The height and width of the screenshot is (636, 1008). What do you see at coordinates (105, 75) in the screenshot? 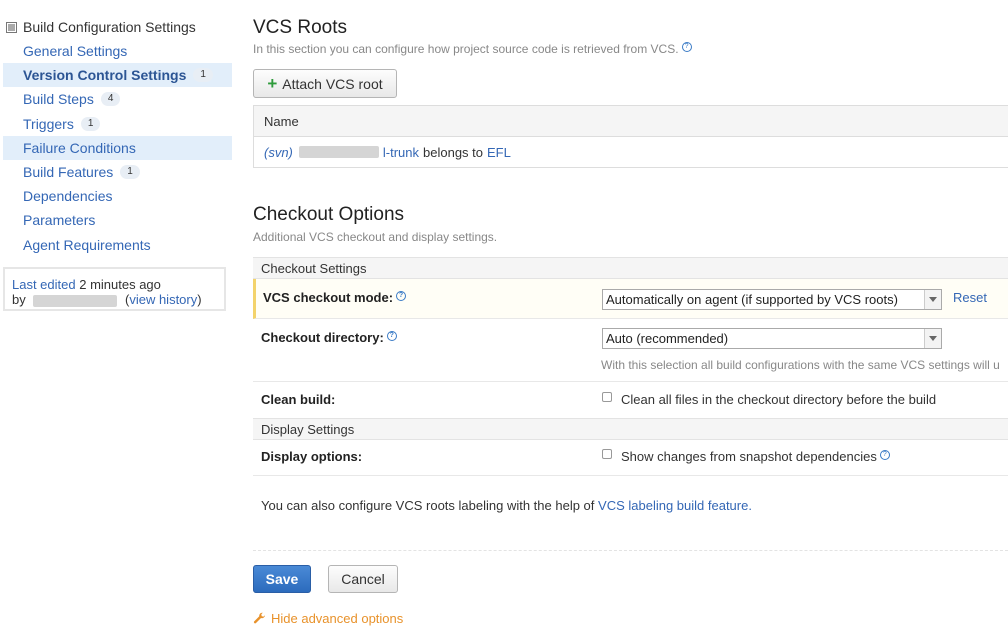
I see `sidebar-item-label: Version Control Settings` at bounding box center [105, 75].